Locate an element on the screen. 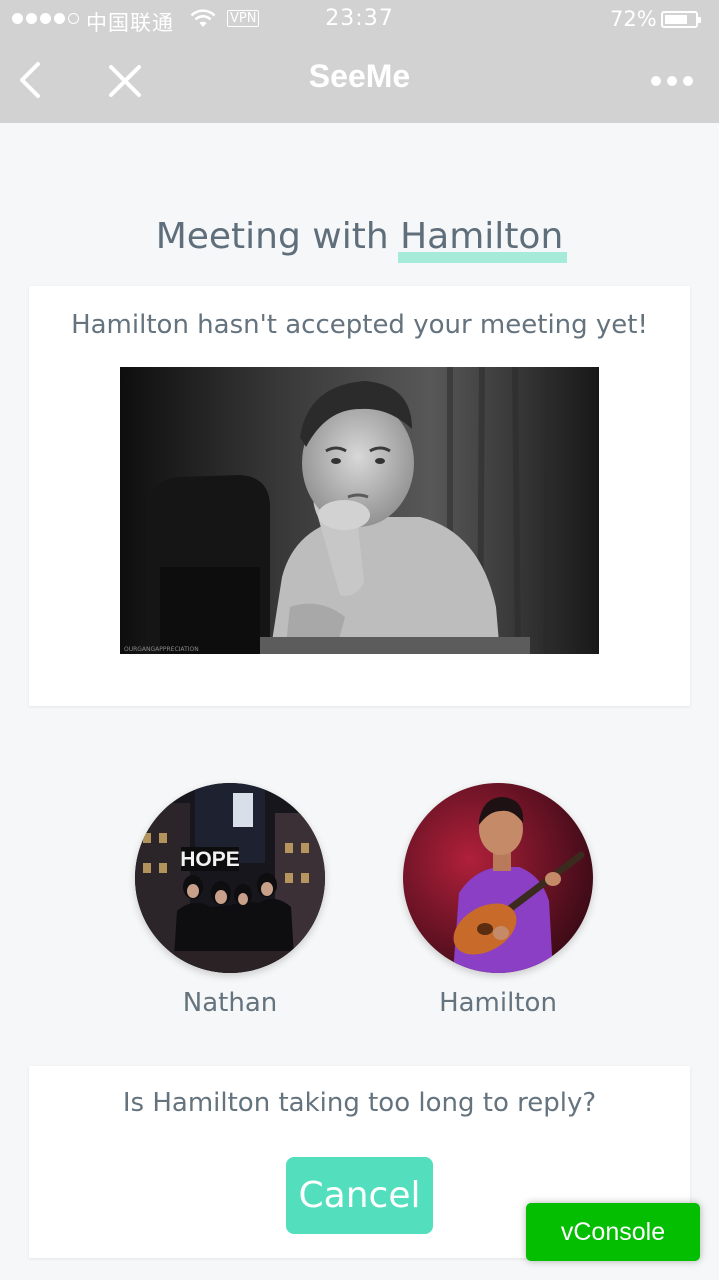 Image resolution: width=719 pixels, height=1280 pixels. participant-name-hamilton: Hamilton is located at coordinates (498, 1003).